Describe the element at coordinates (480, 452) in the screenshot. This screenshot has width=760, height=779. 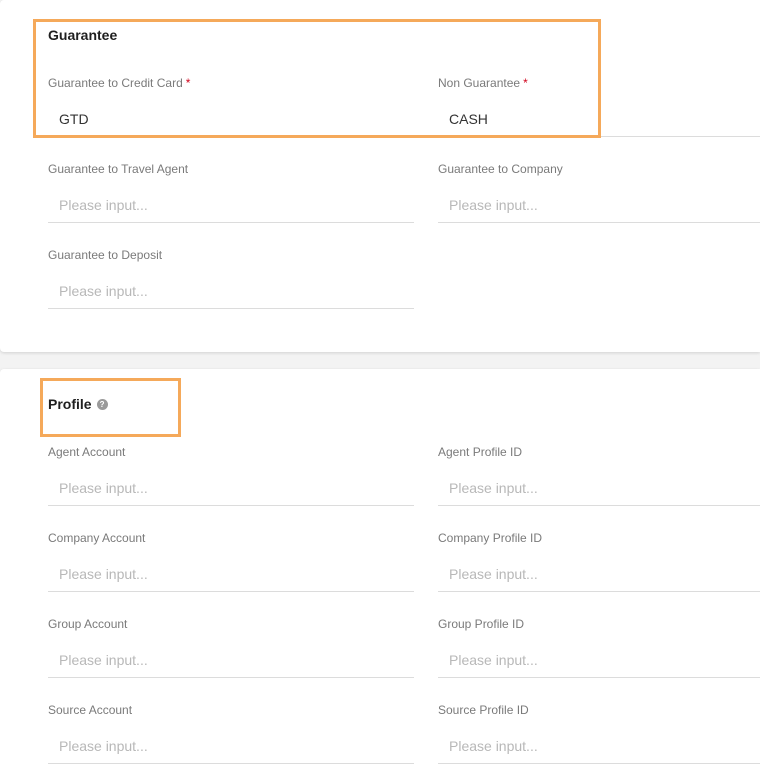
I see `field-label: Agent Profile ID` at that location.